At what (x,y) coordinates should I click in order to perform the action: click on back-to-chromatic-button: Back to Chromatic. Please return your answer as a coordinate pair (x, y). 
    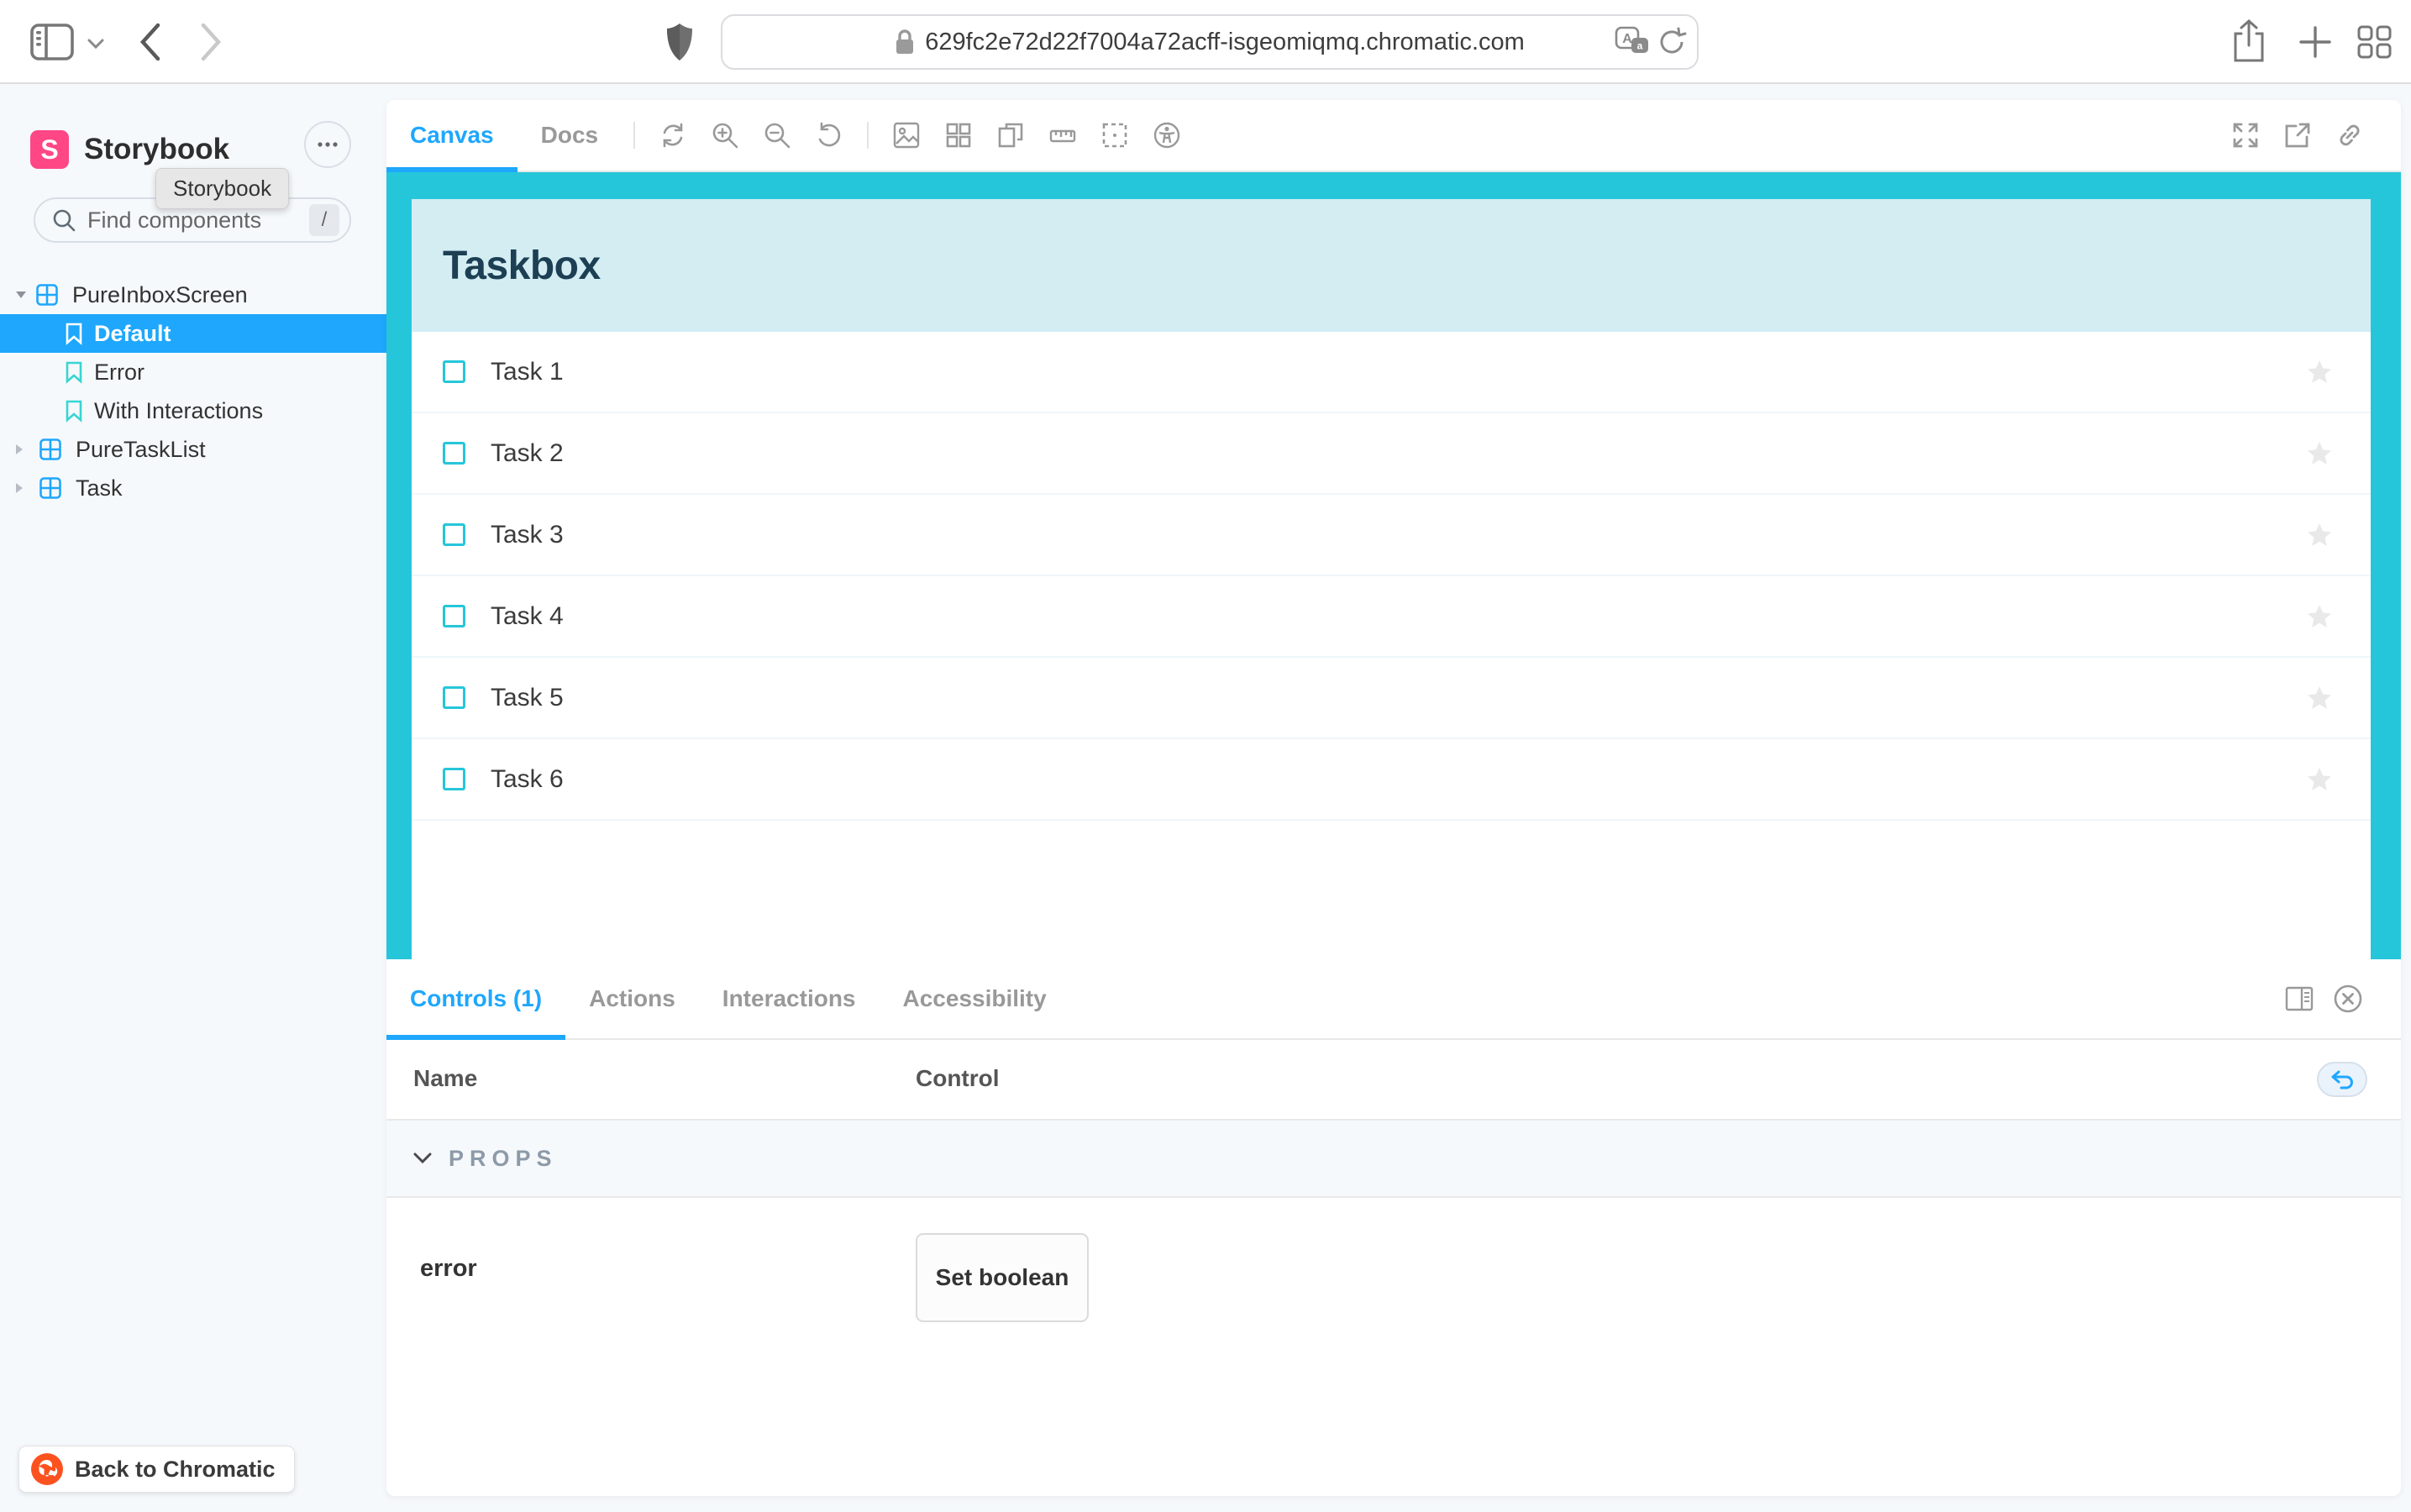
    Looking at the image, I should click on (156, 1469).